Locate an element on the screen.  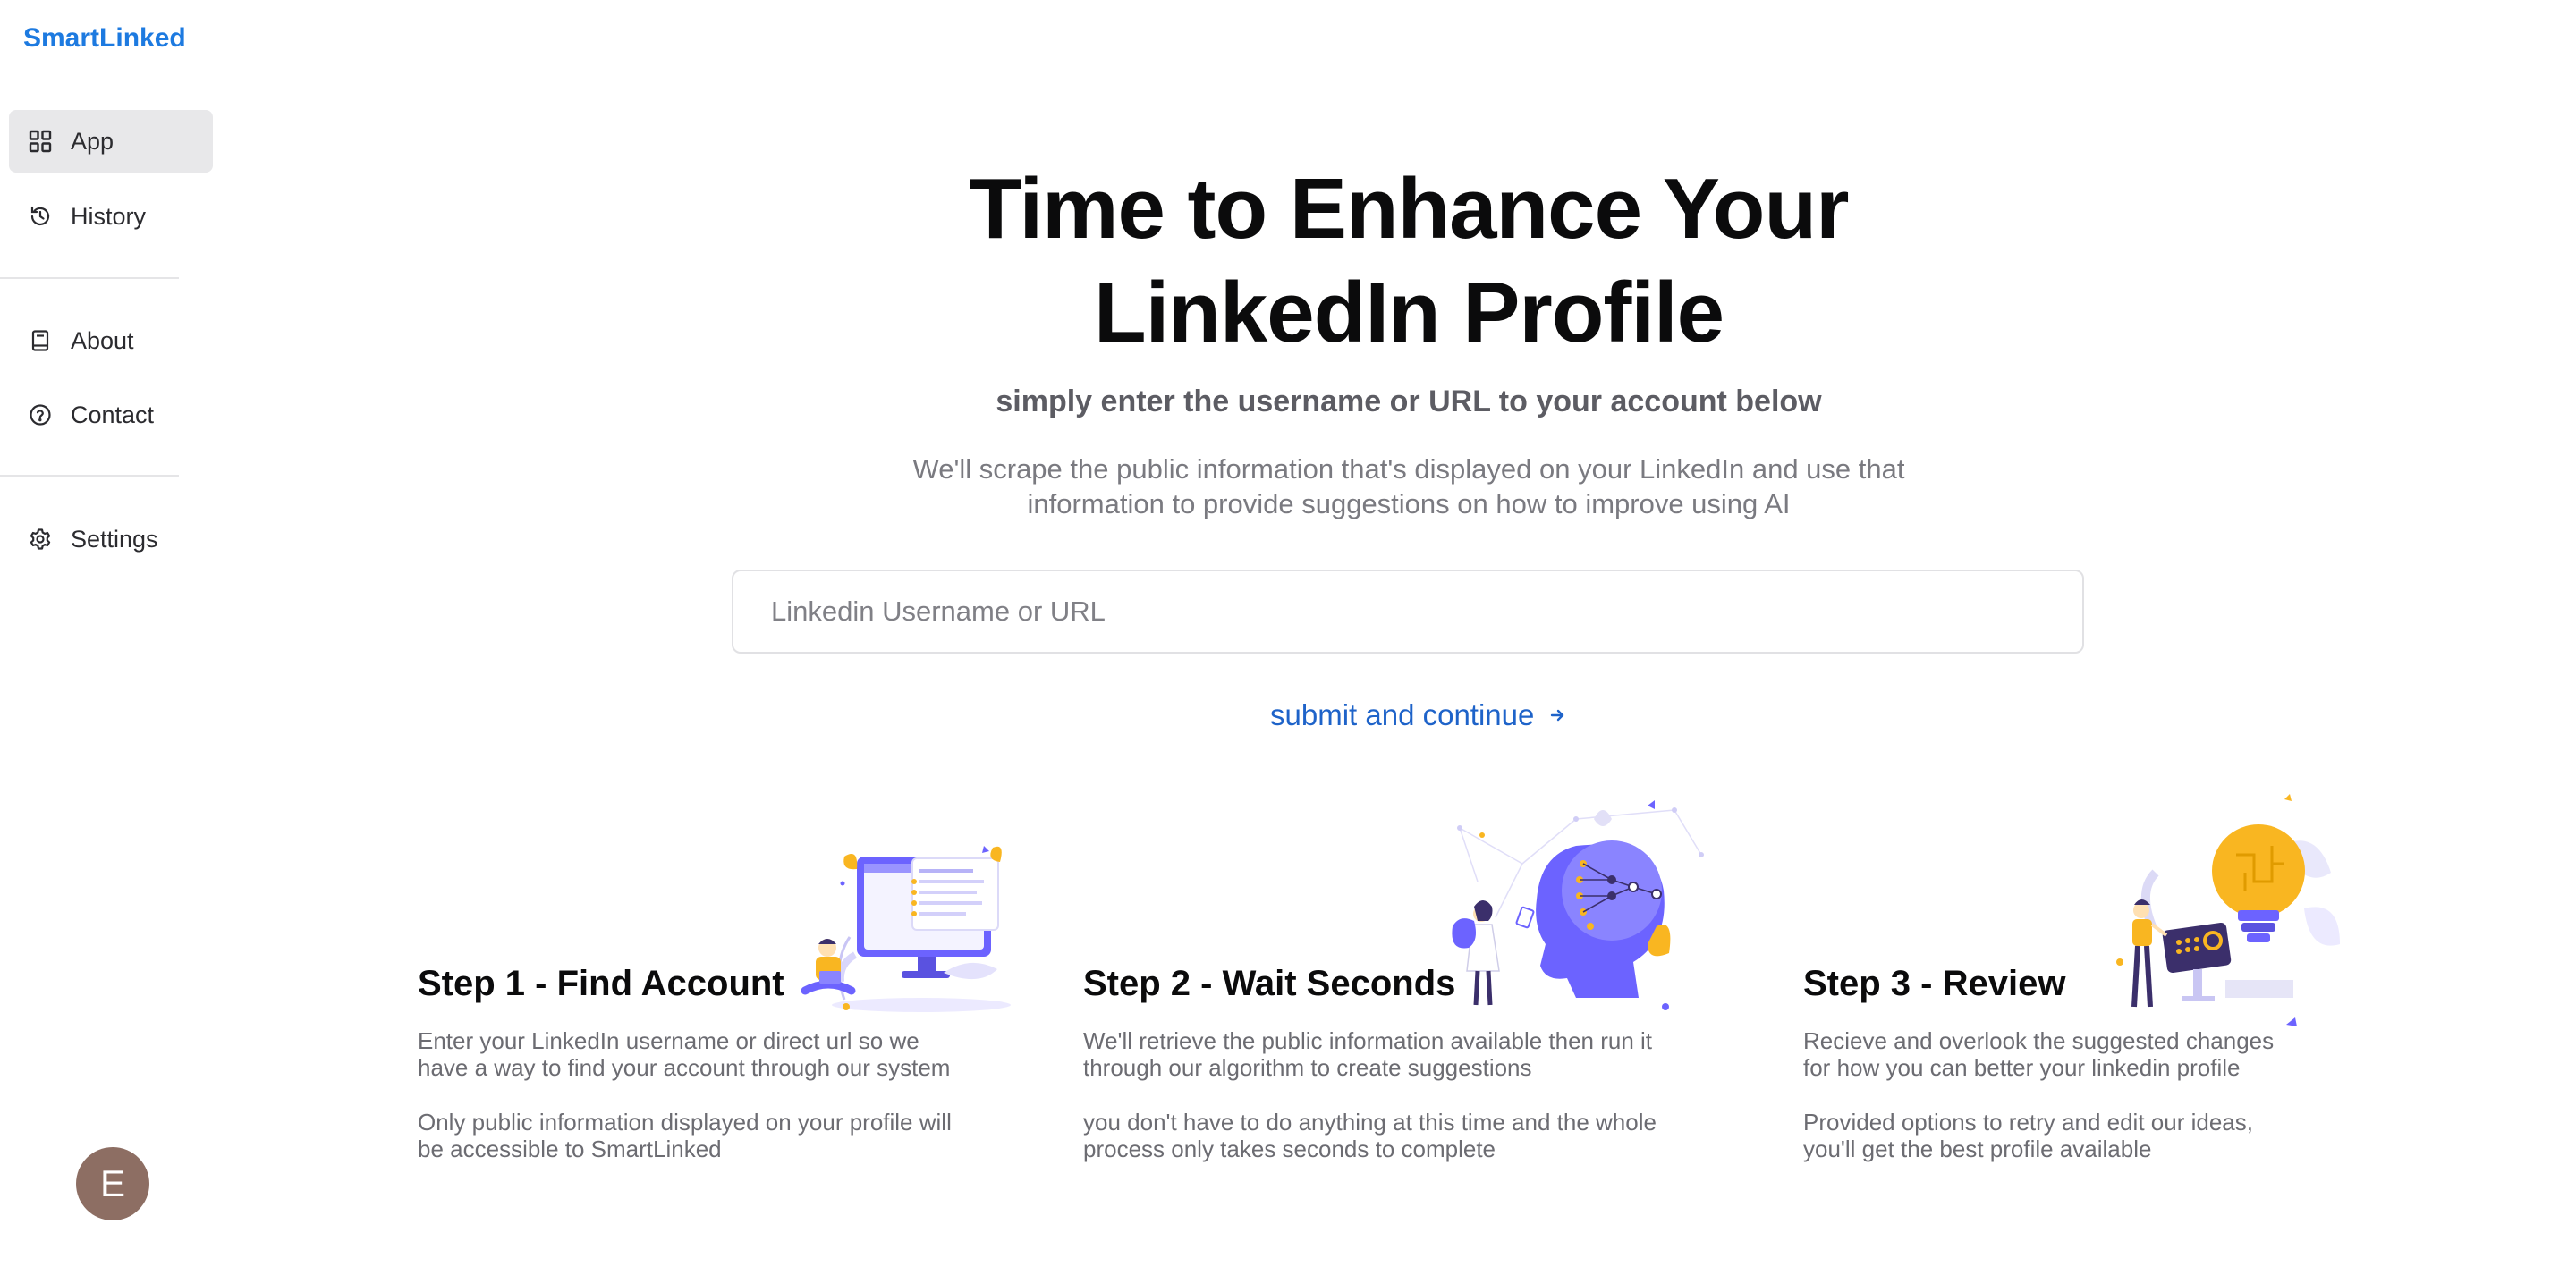
nav-item-contact: Contact is located at coordinates (111, 415).